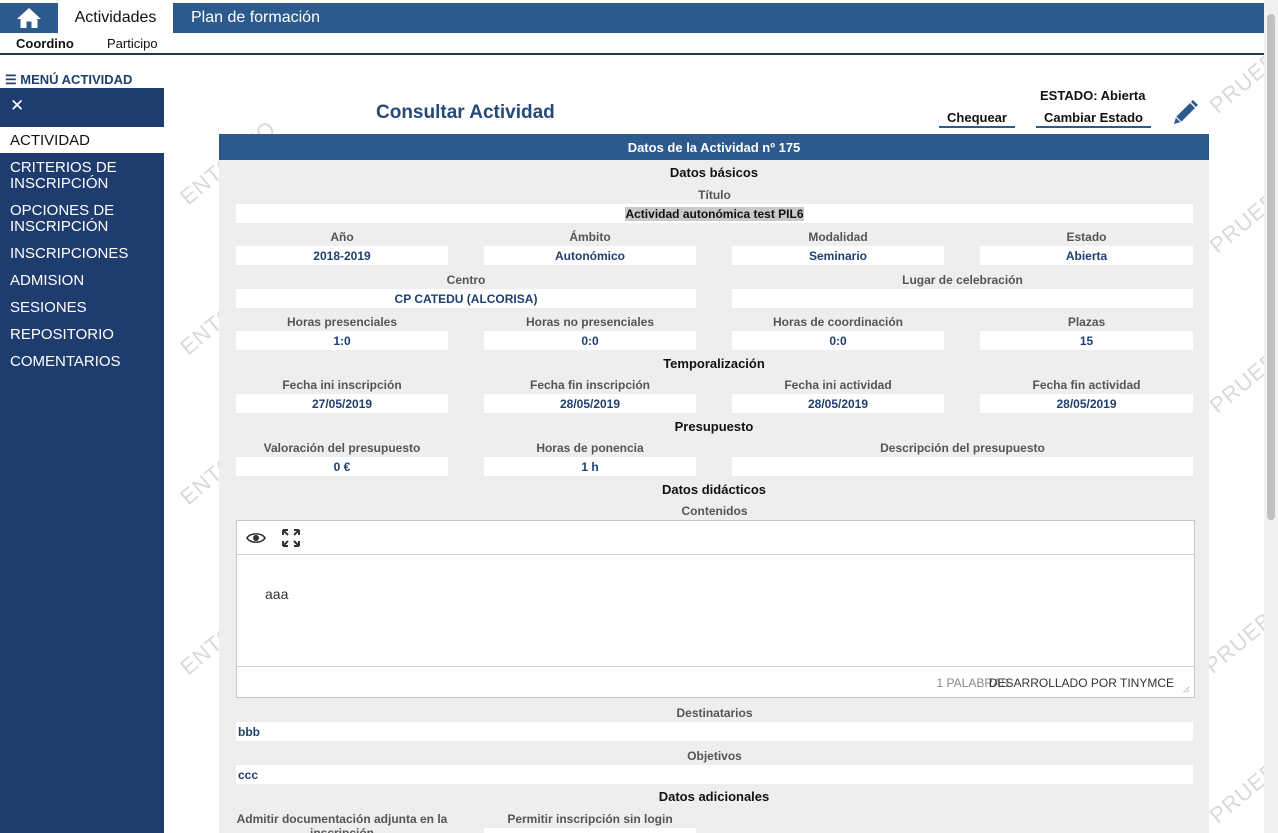 The image size is (1278, 833). Describe the element at coordinates (62, 335) in the screenshot. I see `sidebar-item-repositorio: REPOSITORIO` at that location.